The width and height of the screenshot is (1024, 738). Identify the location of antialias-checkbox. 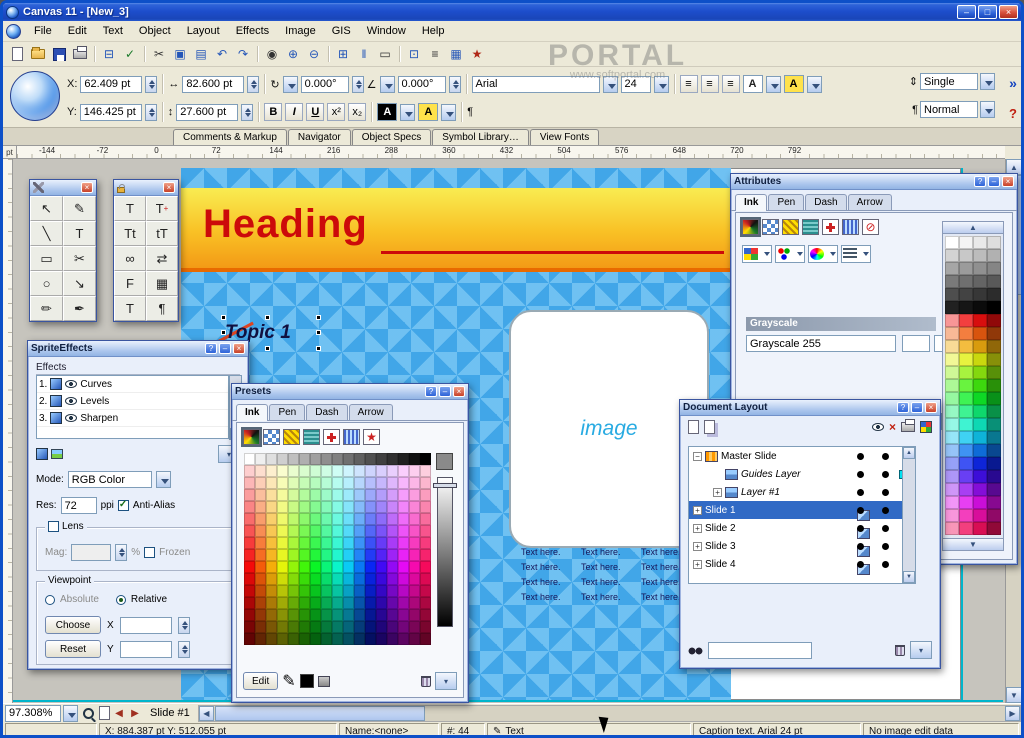
(123, 505).